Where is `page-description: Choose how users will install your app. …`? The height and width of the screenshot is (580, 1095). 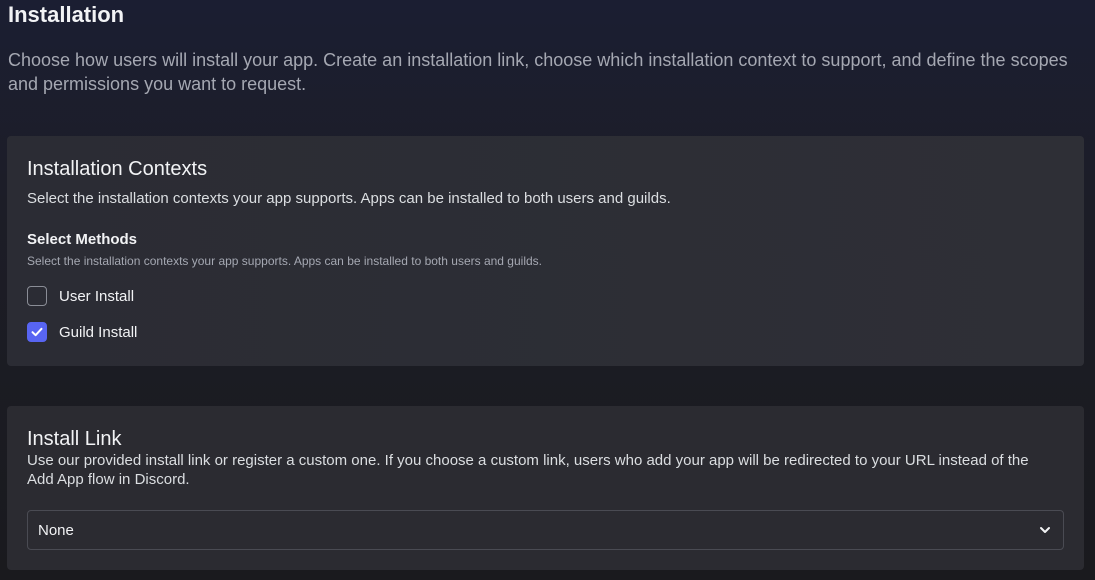 page-description: Choose how users will install your app. … is located at coordinates (538, 72).